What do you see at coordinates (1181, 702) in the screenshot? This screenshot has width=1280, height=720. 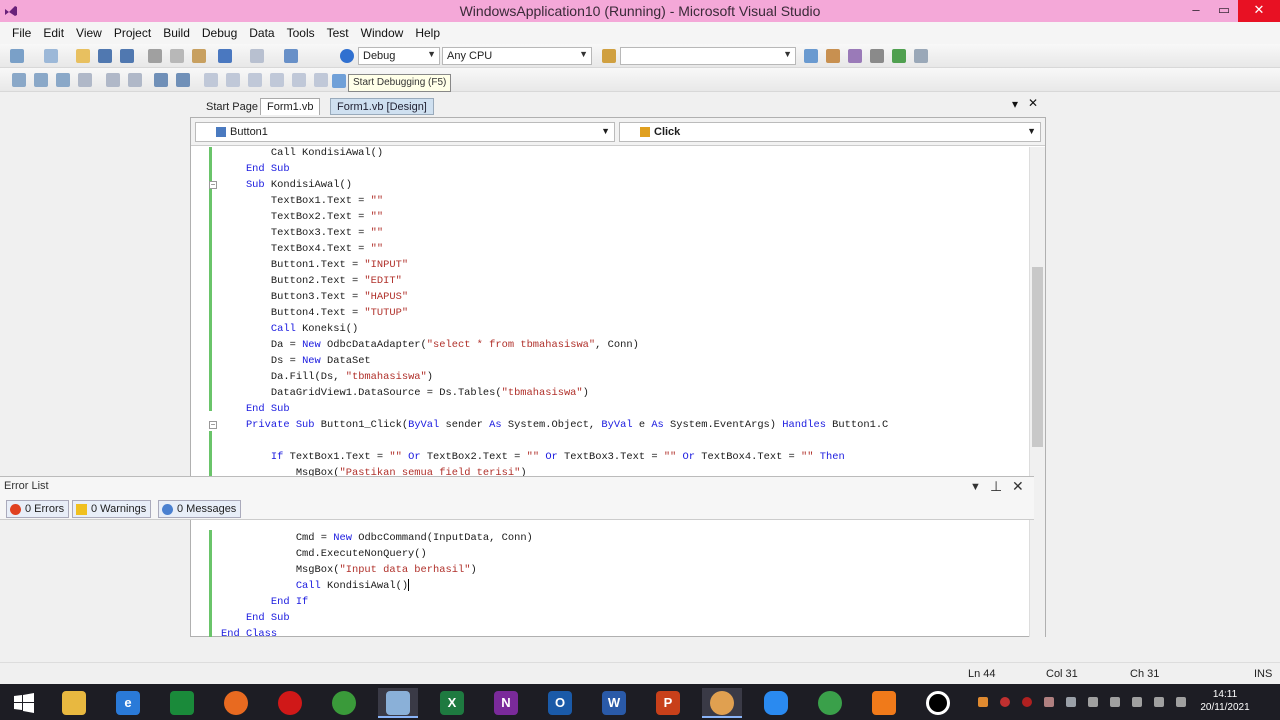 I see `action-center-icon` at bounding box center [1181, 702].